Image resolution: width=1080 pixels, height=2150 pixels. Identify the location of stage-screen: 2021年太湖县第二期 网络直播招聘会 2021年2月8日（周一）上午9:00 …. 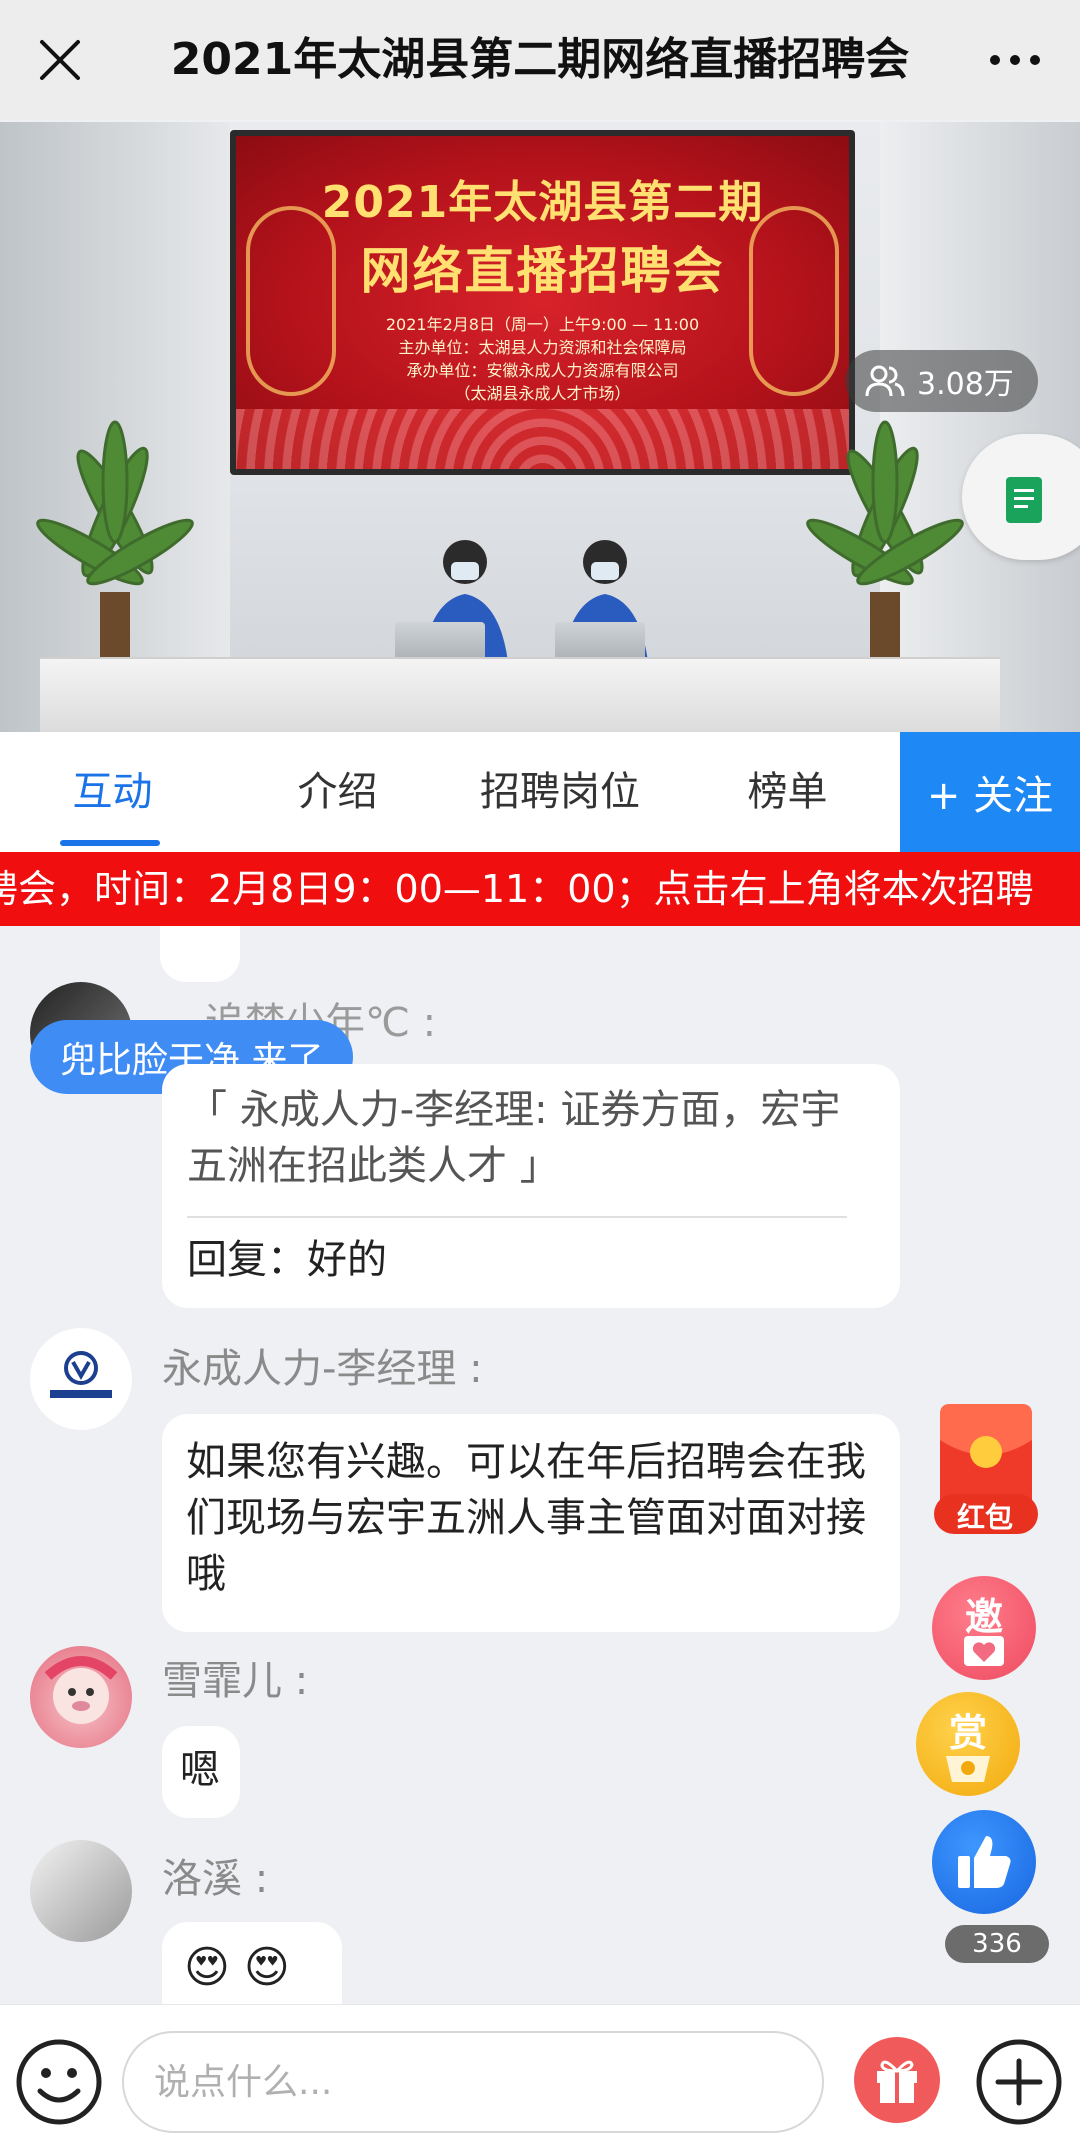
(542, 302).